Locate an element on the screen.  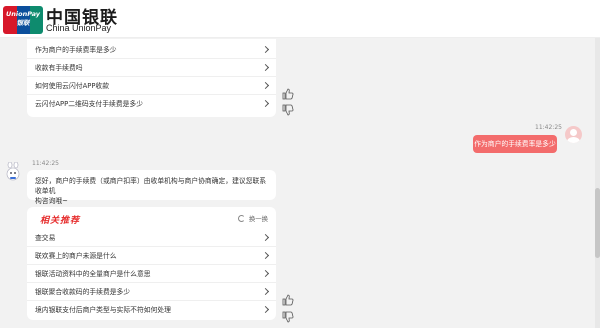
swap-button: 换一换 is located at coordinates (252, 218).